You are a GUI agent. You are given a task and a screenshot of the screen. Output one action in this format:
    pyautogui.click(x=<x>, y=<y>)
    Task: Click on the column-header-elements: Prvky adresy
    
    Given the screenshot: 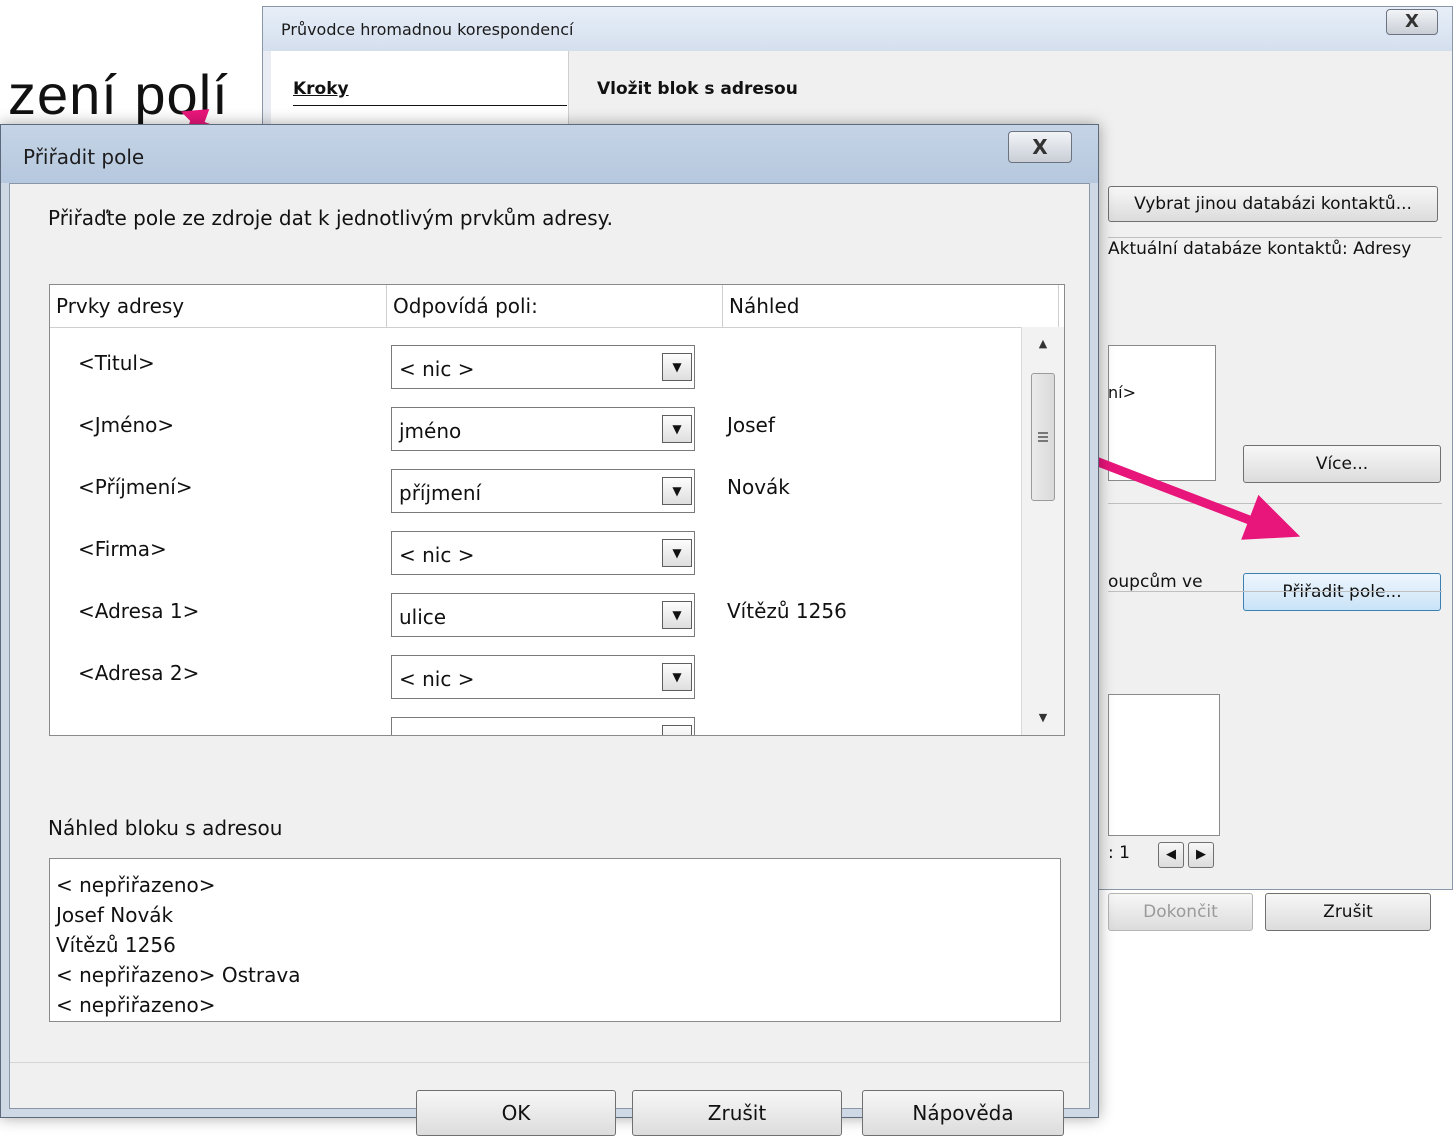 What is the action you would take?
    pyautogui.click(x=218, y=306)
    